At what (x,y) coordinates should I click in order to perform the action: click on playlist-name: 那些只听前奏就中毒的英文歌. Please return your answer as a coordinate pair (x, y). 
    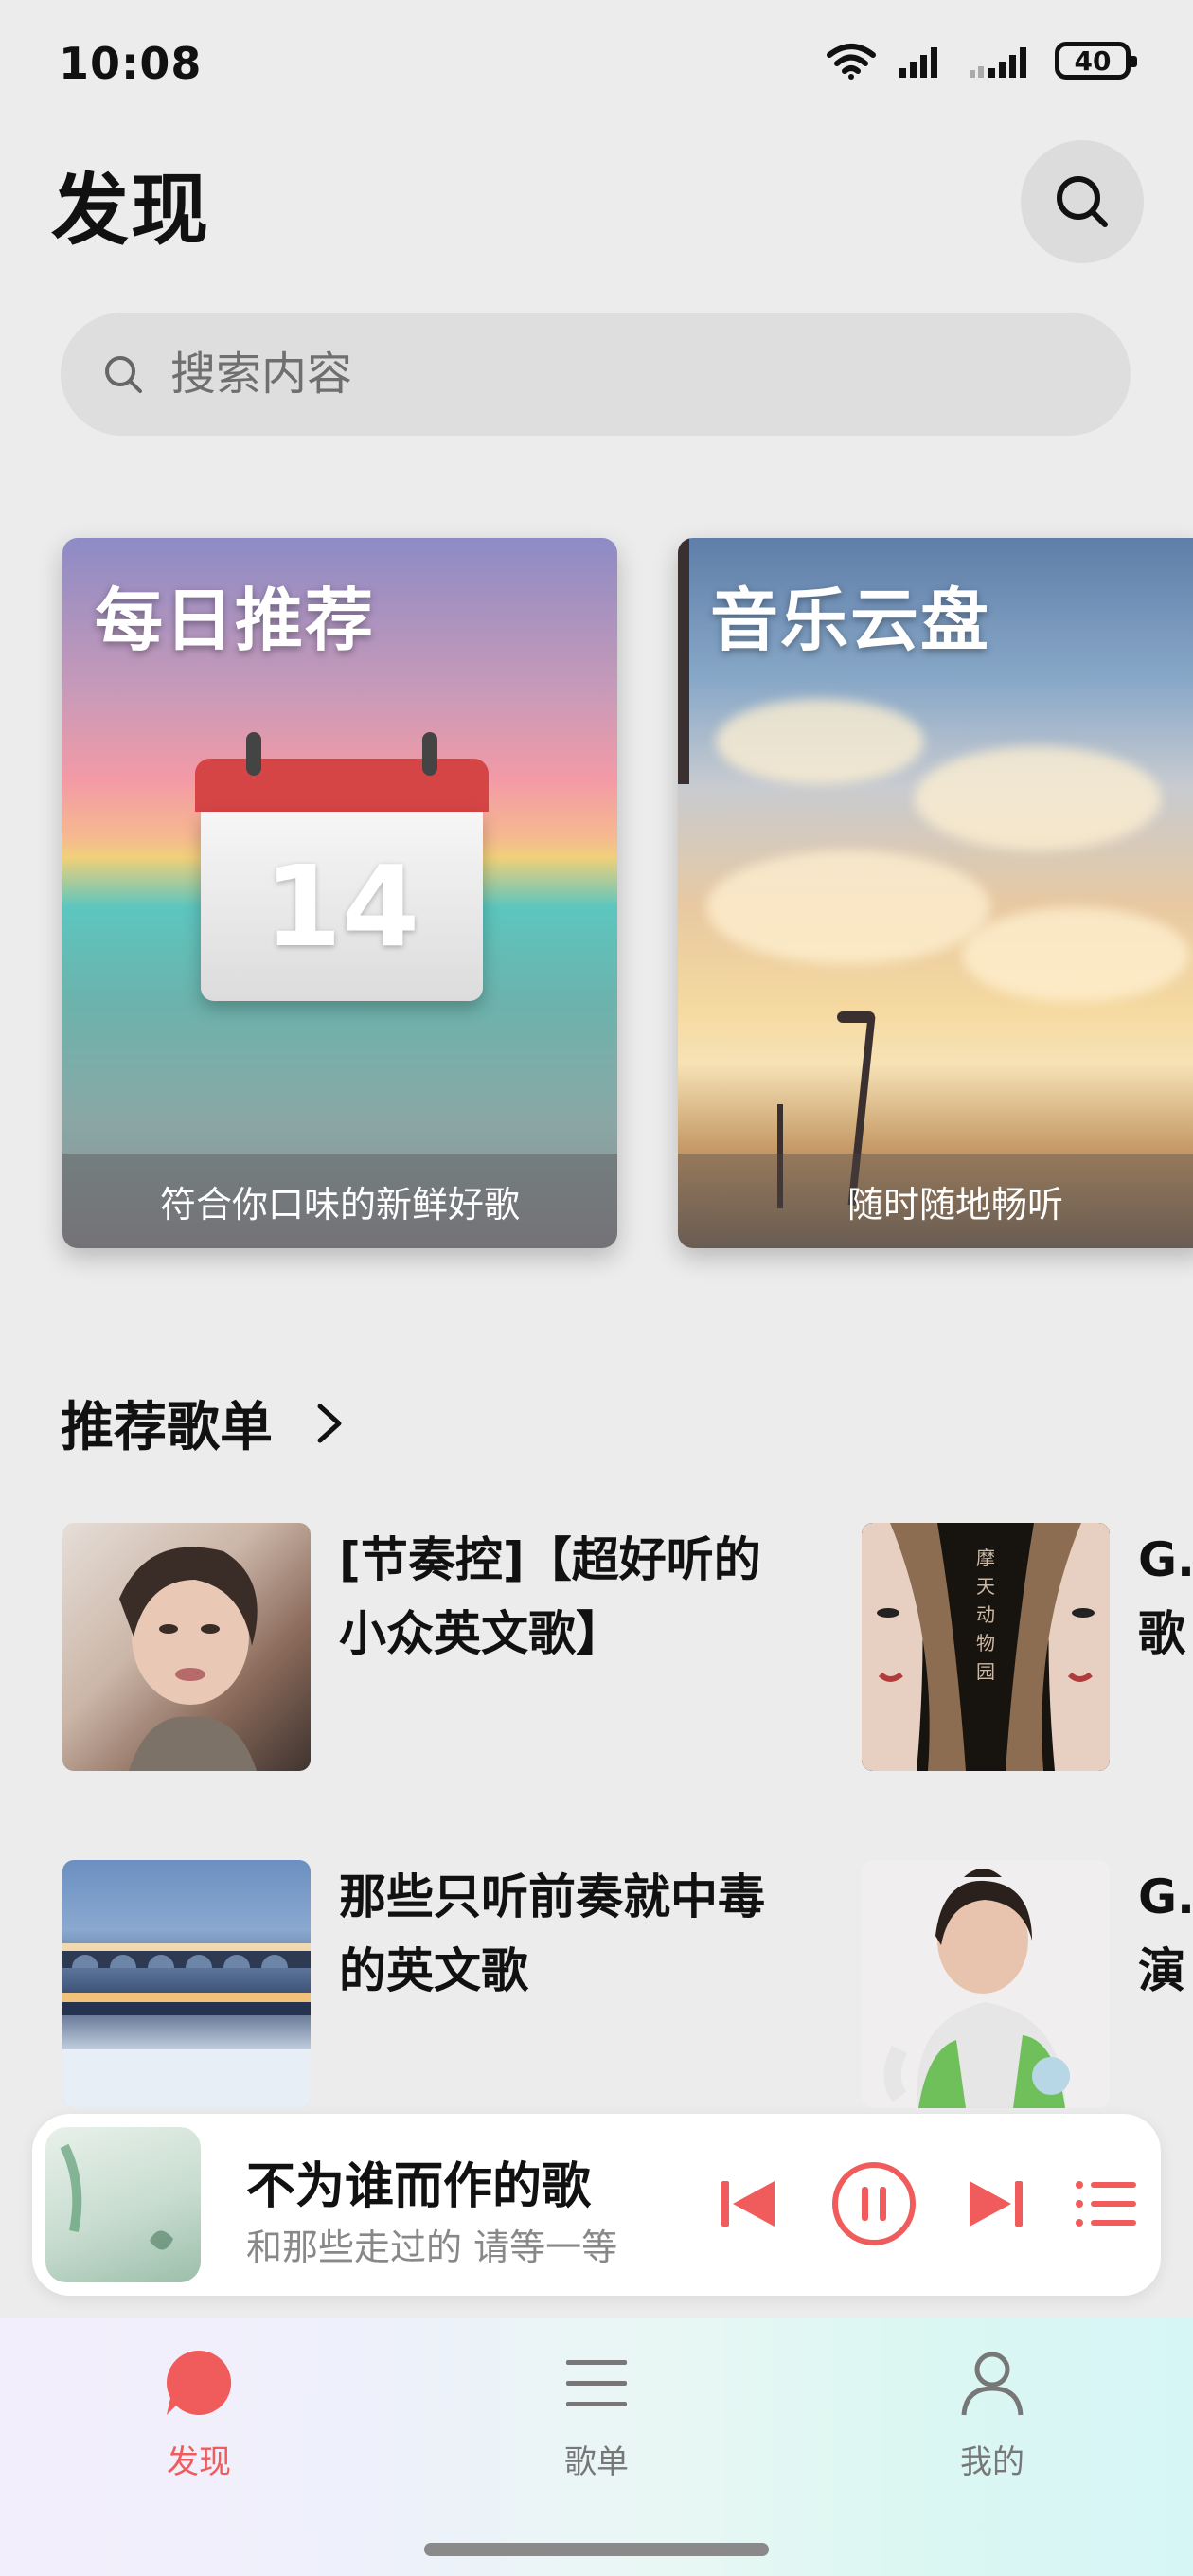
    Looking at the image, I should click on (557, 1934).